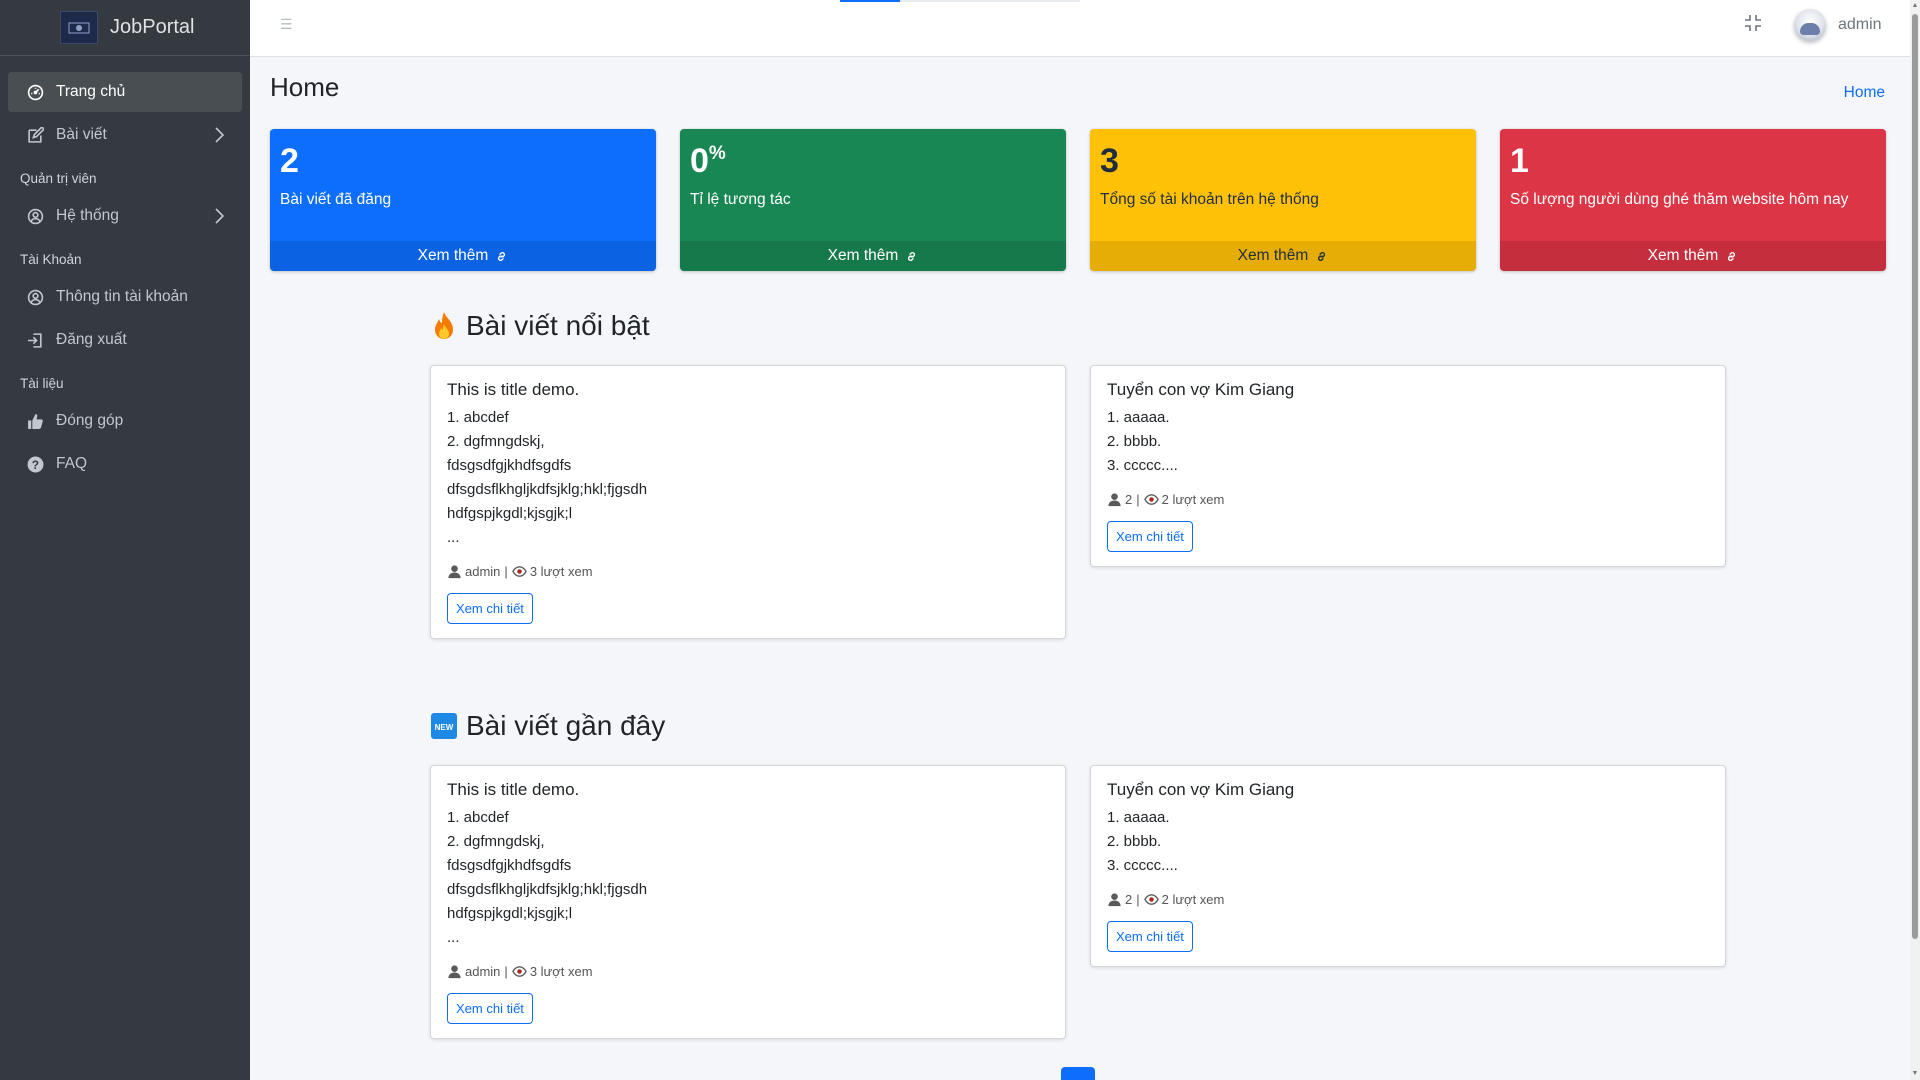  What do you see at coordinates (513, 789) in the screenshot?
I see `post-title: This is title demo.` at bounding box center [513, 789].